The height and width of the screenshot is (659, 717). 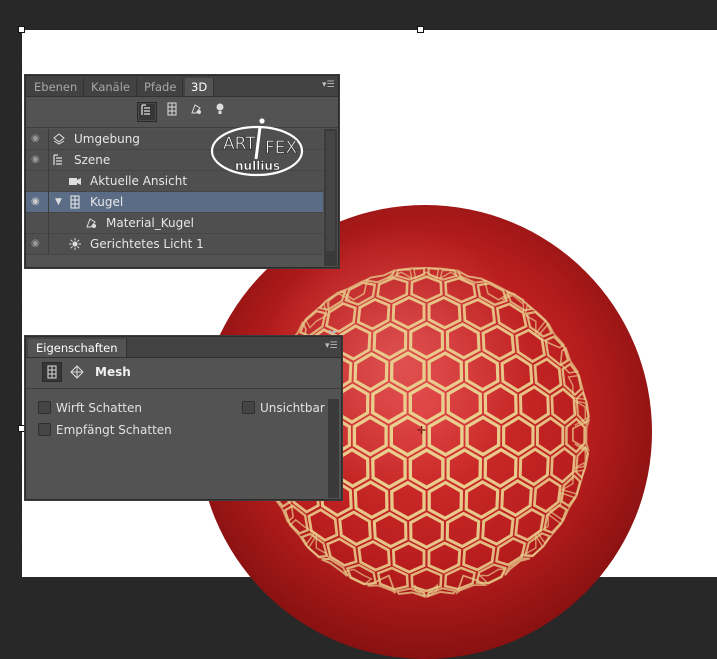 I want to click on scene-item-gerichtetes-licht: ◉ Gerichtetes Licht 1, so click(x=174, y=244).